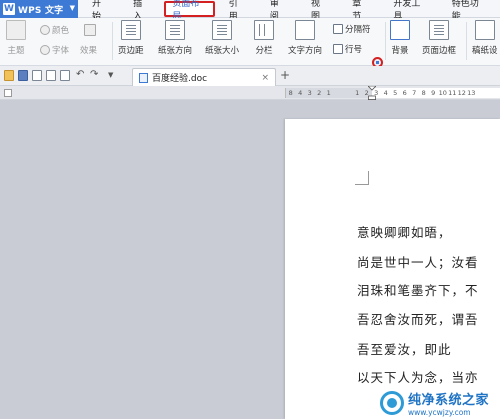 This screenshot has height=419, width=500. What do you see at coordinates (449, 400) in the screenshot?
I see `watermark-title: 纯净系统之家` at bounding box center [449, 400].